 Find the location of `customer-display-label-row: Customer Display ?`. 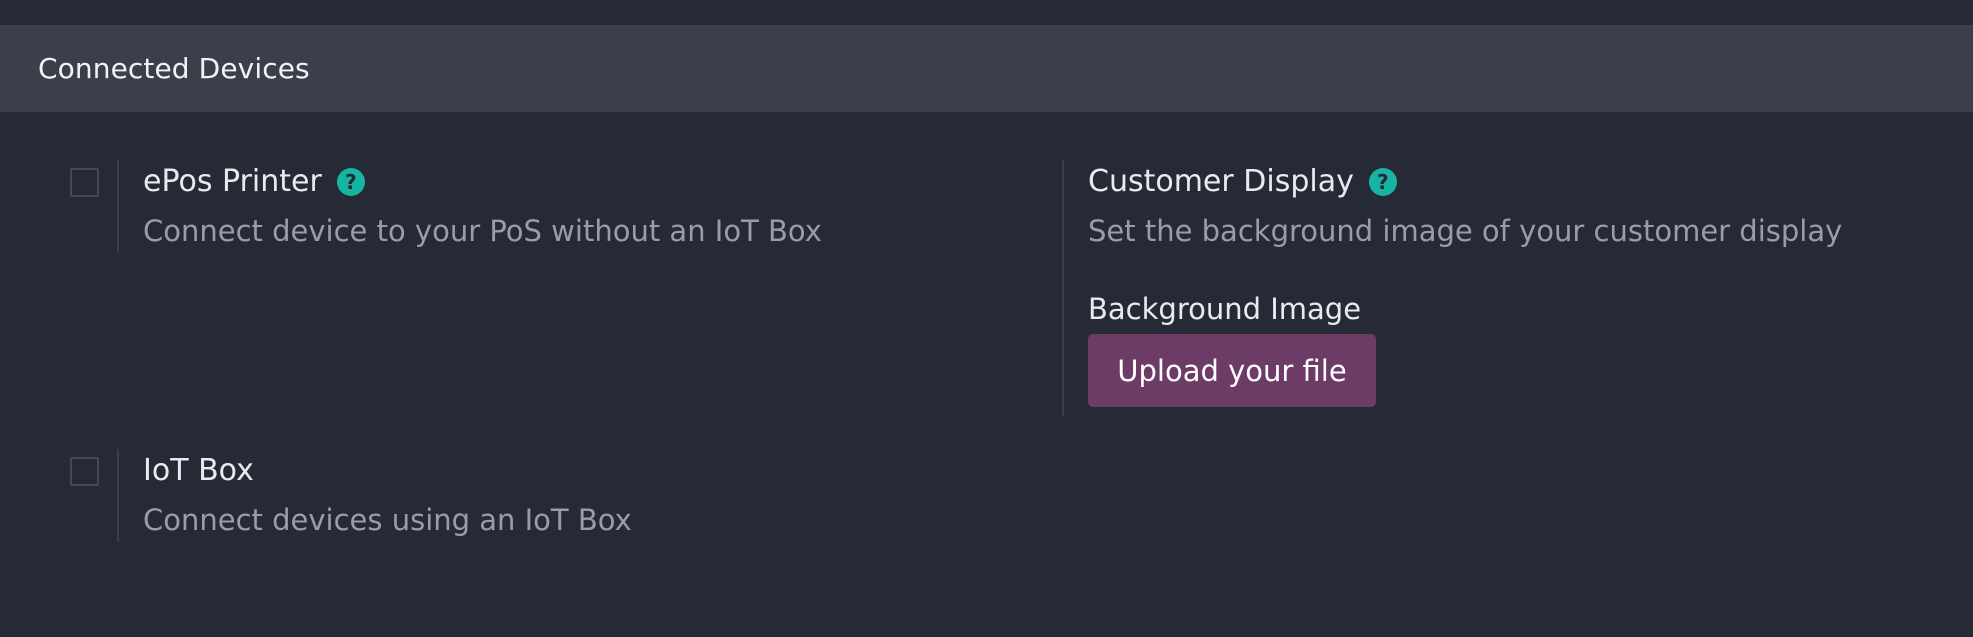

customer-display-label-row: Customer Display ? is located at coordinates (1242, 181).